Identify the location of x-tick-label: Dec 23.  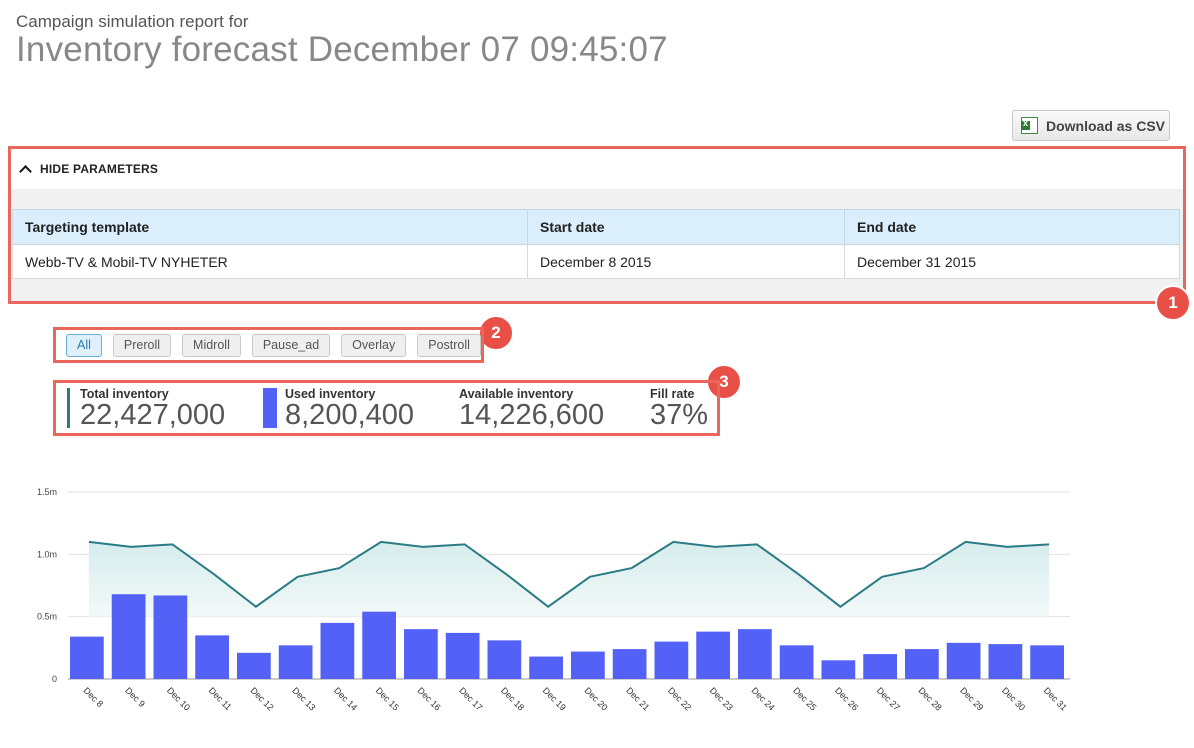
(721, 698).